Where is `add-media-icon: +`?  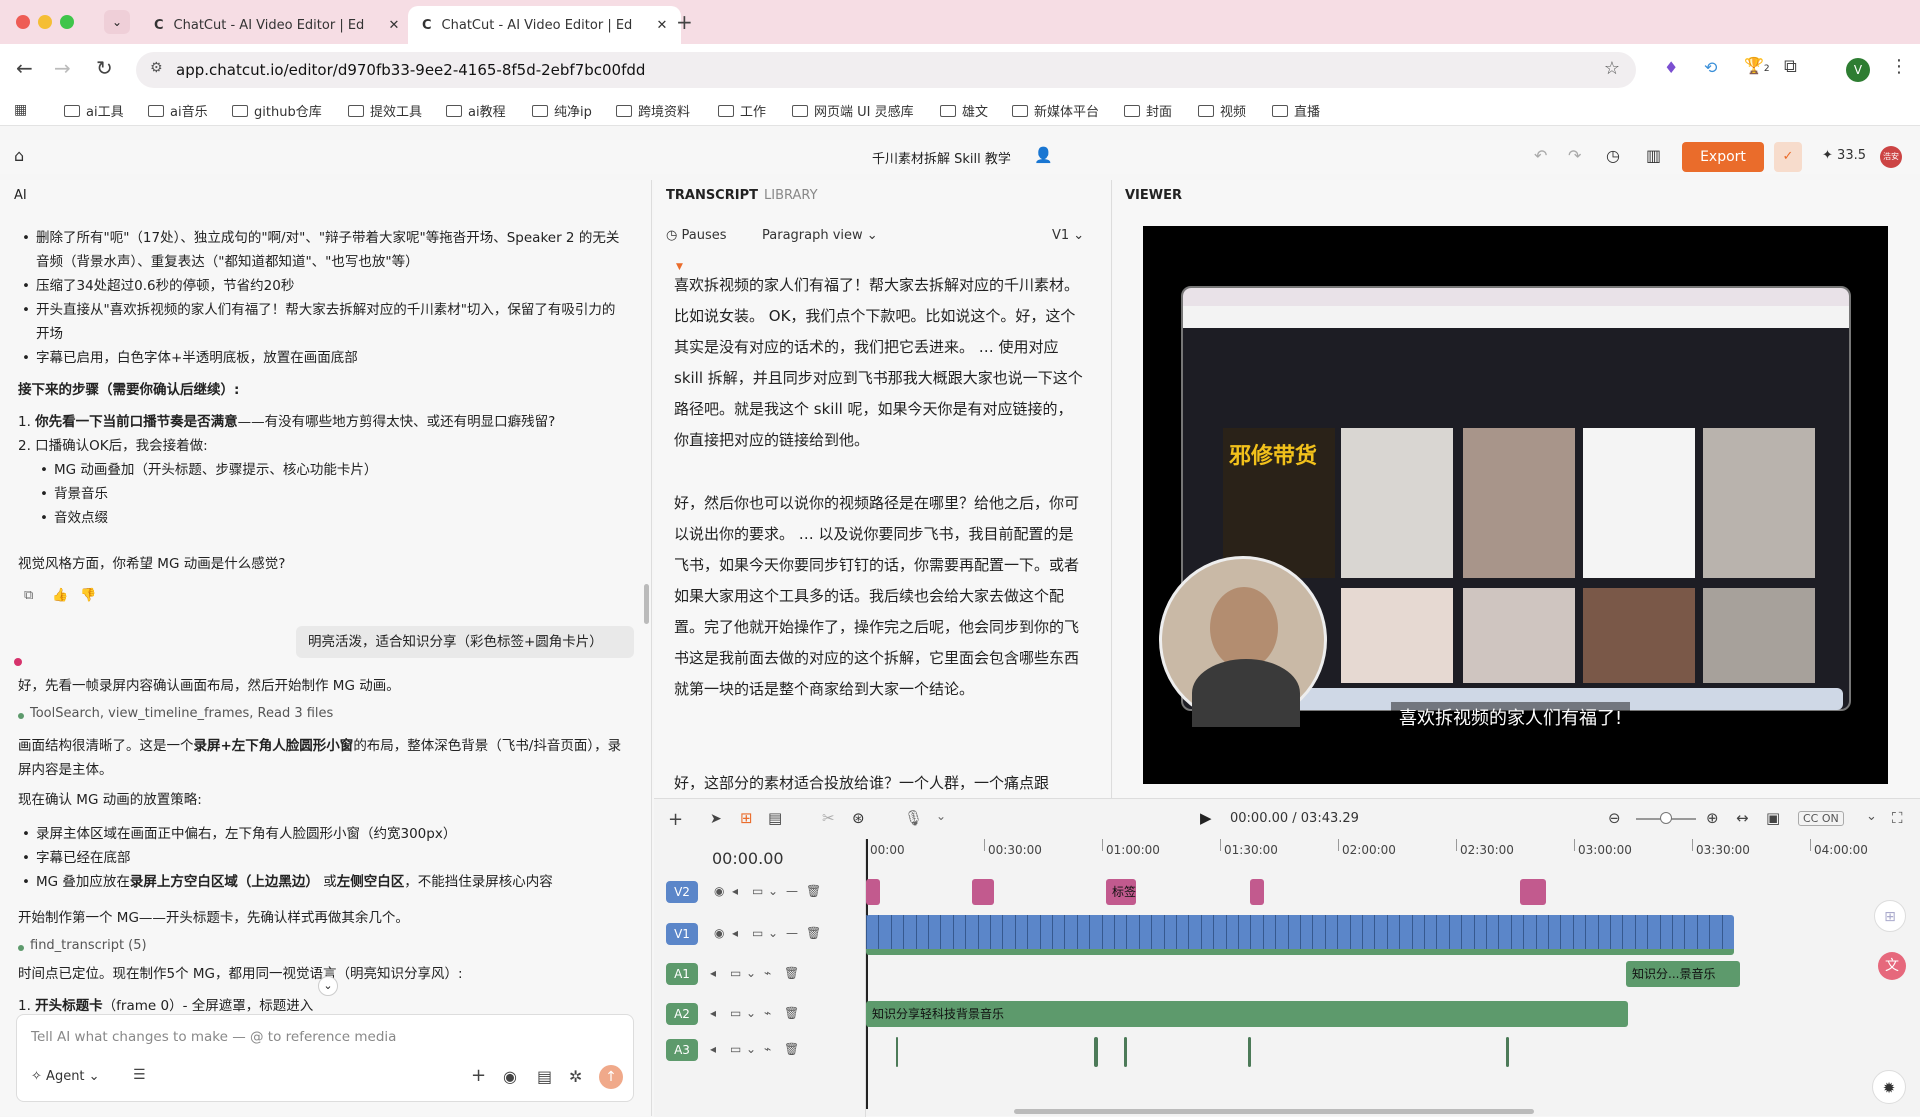
add-media-icon: + is located at coordinates (675, 819).